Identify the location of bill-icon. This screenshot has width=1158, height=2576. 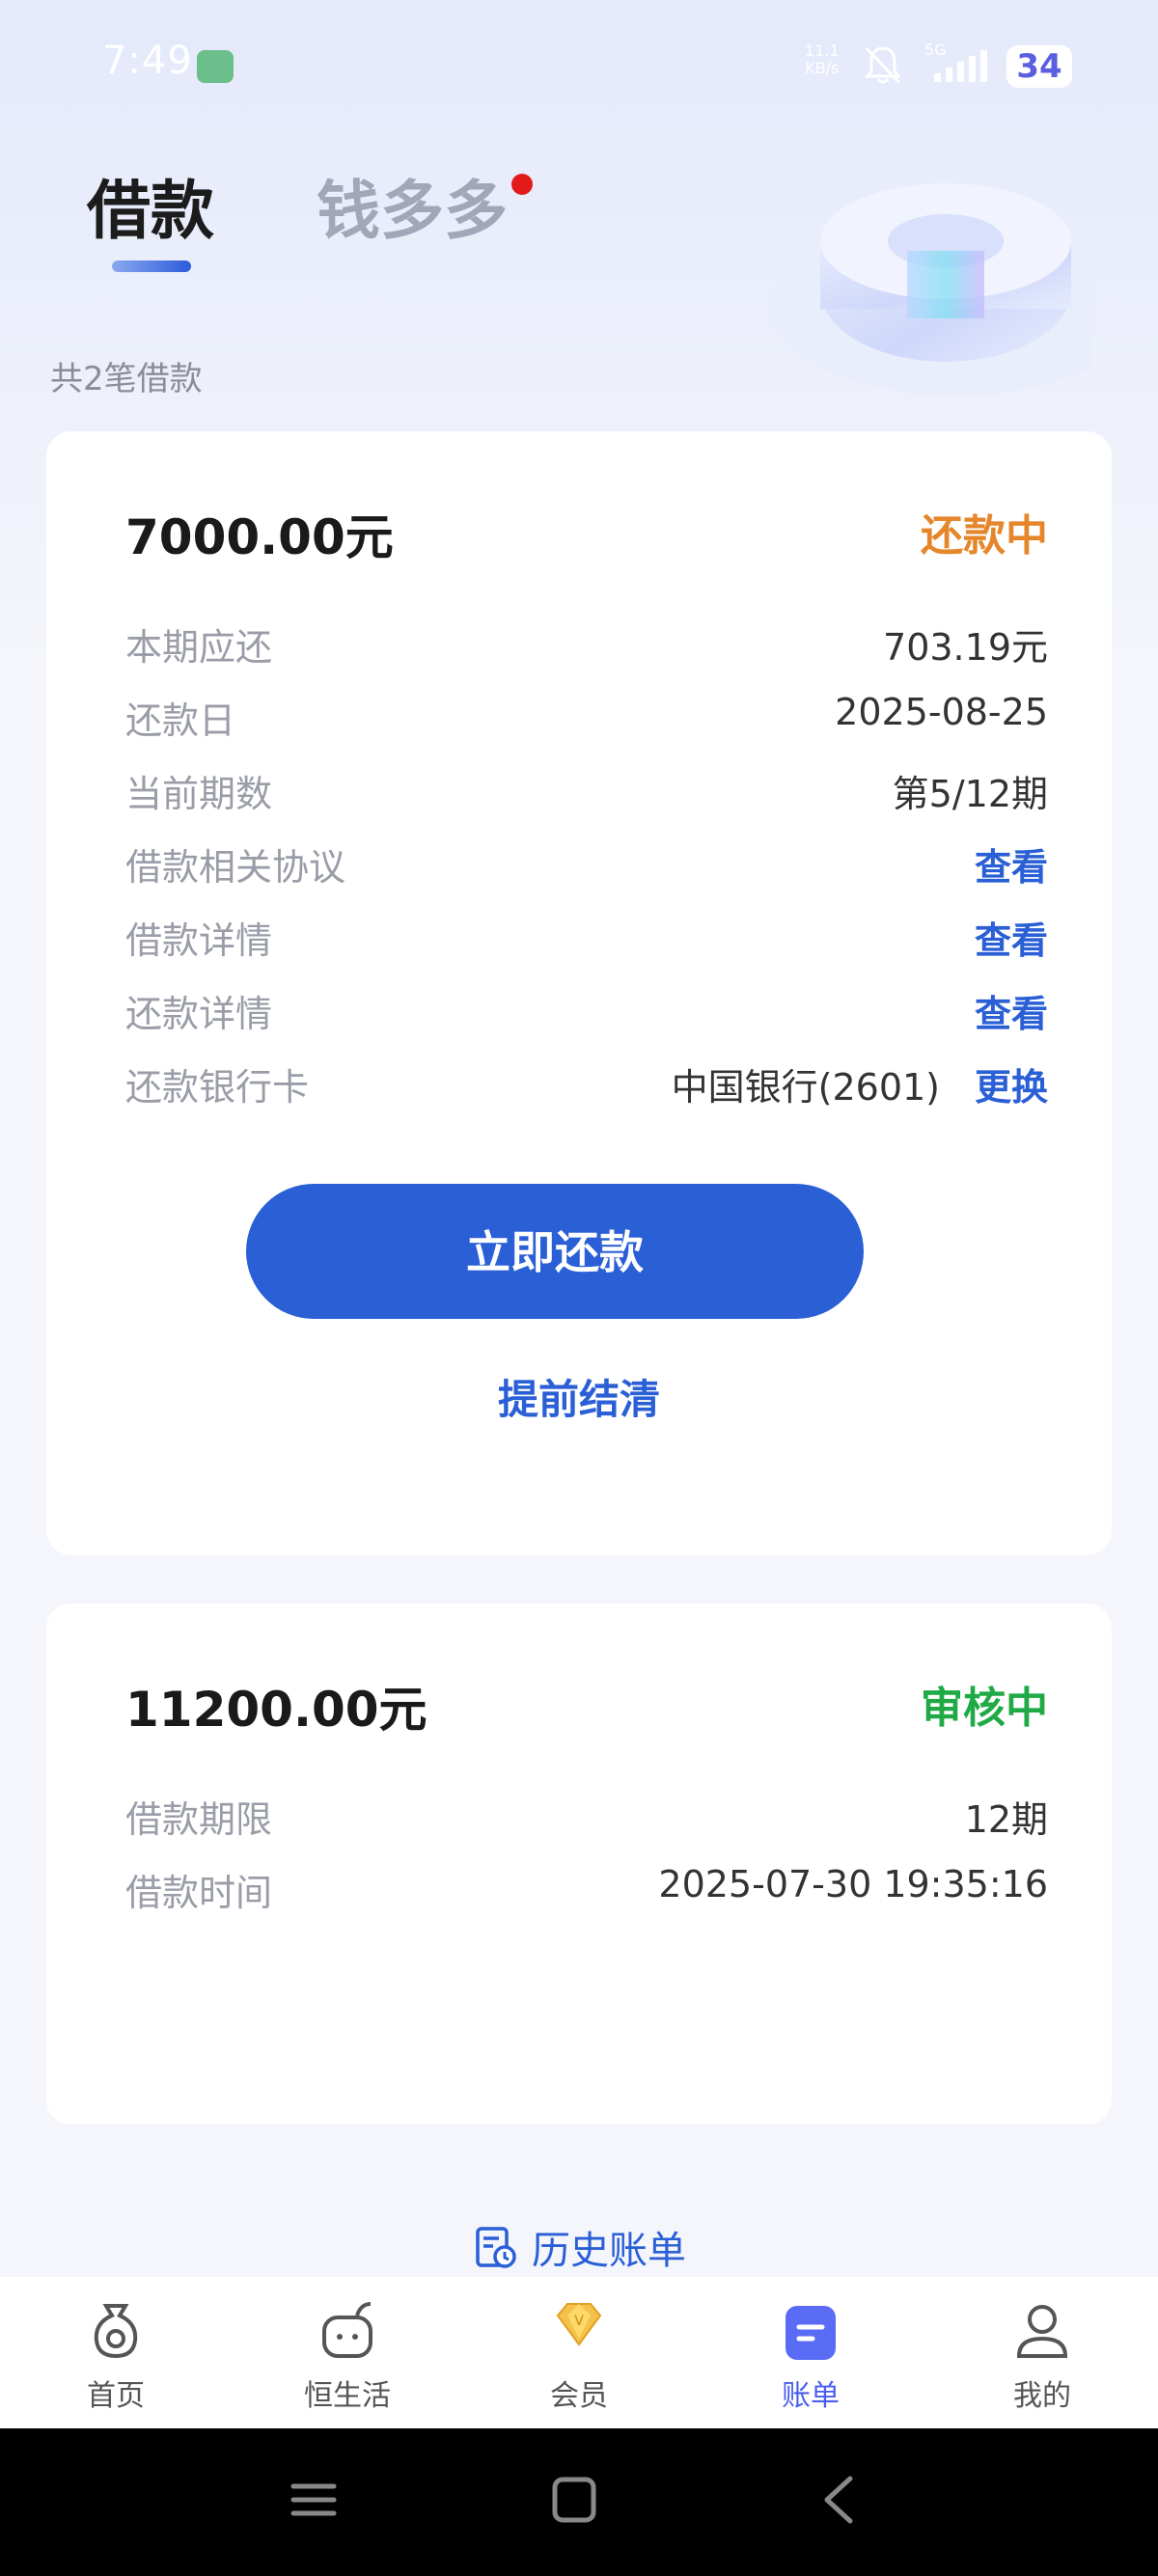
(811, 2333).